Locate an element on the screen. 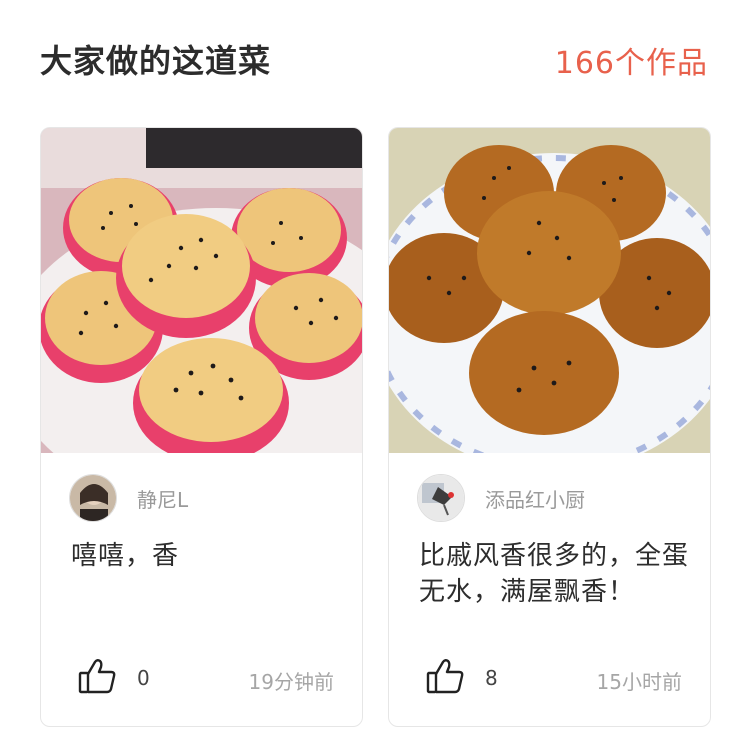 This screenshot has height=733, width=730. card-footer: 0 19分钟前 is located at coordinates (201, 678).